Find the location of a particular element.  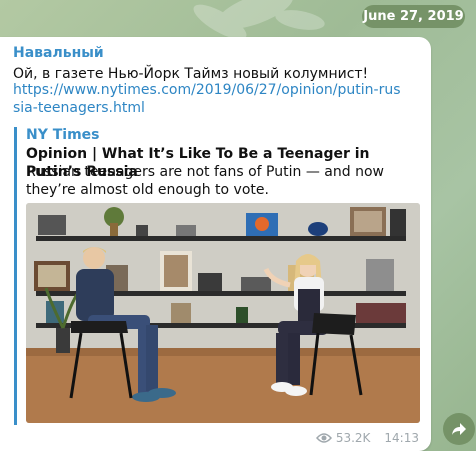

share-button is located at coordinates (459, 429).